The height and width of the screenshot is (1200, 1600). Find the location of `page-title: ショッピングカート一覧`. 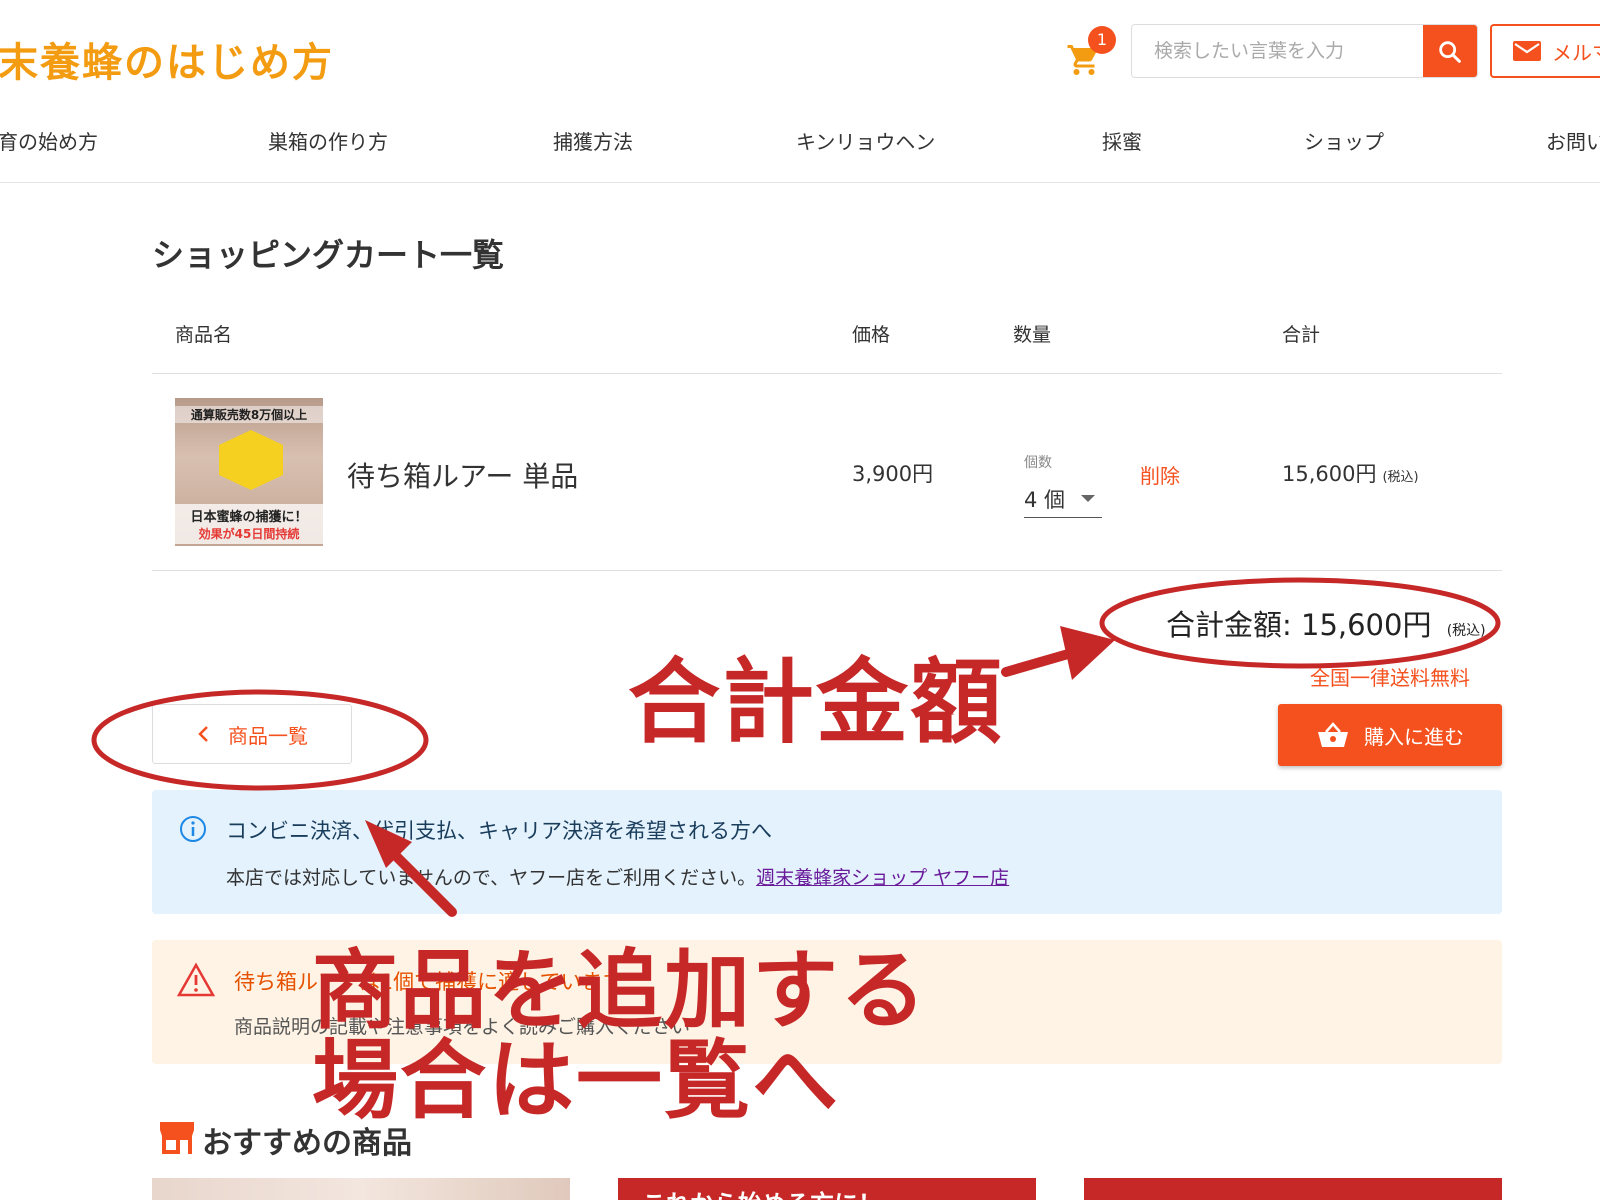

page-title: ショッピングカート一覧 is located at coordinates (328, 255).